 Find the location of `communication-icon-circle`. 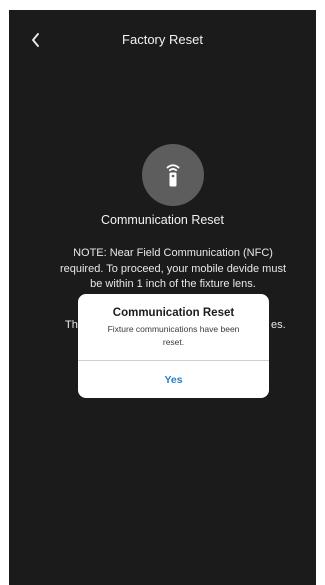

communication-icon-circle is located at coordinates (173, 175).